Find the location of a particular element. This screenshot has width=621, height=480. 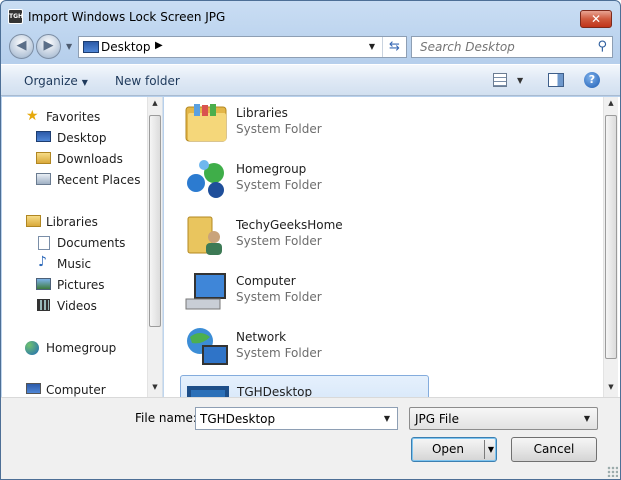

nav-item-music: ♪ Music is located at coordinates (74, 264).